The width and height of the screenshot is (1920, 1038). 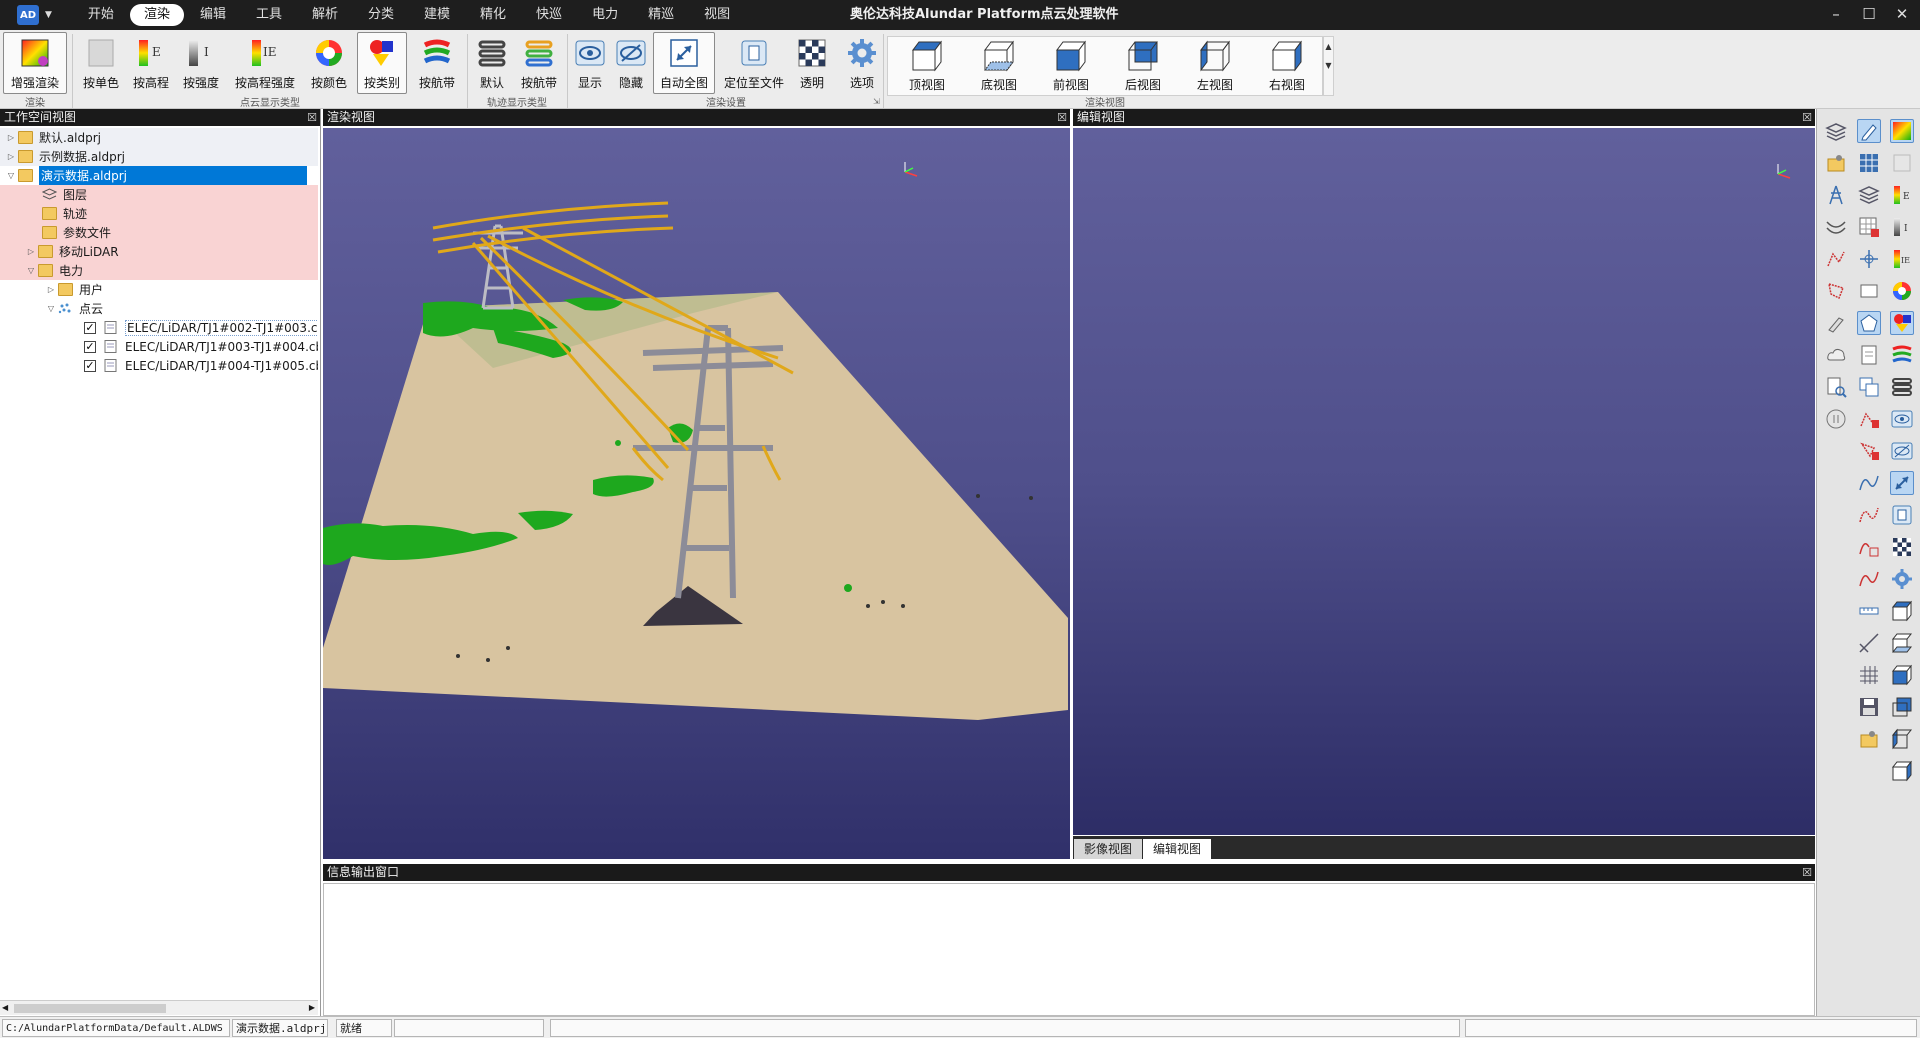 What do you see at coordinates (381, 15) in the screenshot?
I see `tab-classify: 分类` at bounding box center [381, 15].